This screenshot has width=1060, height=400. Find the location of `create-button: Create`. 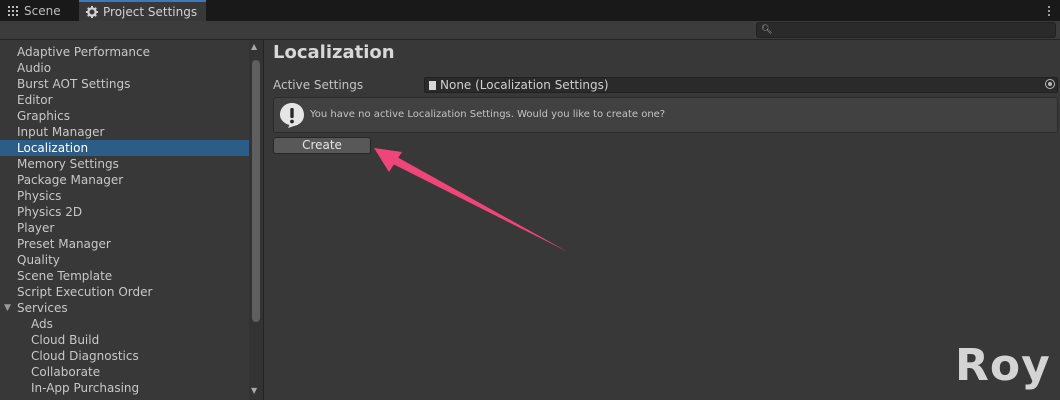

create-button: Create is located at coordinates (322, 145).